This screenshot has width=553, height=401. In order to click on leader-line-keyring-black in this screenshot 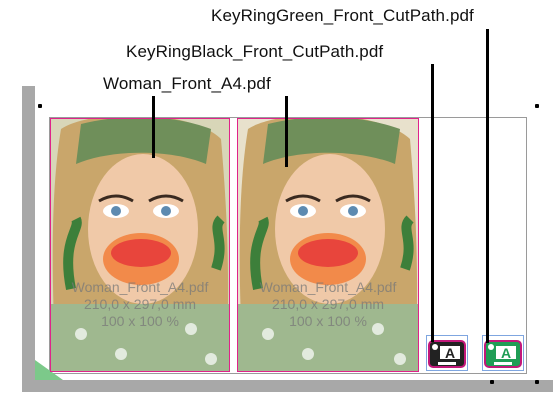, I will do `click(432, 203)`.